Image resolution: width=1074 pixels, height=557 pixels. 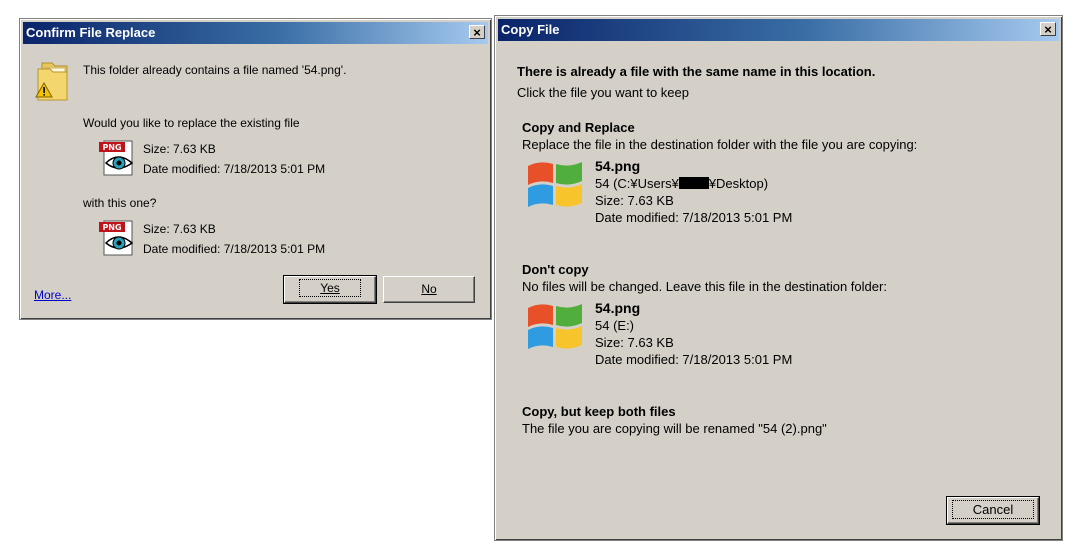 What do you see at coordinates (693, 183) in the screenshot?
I see `redacted-username` at bounding box center [693, 183].